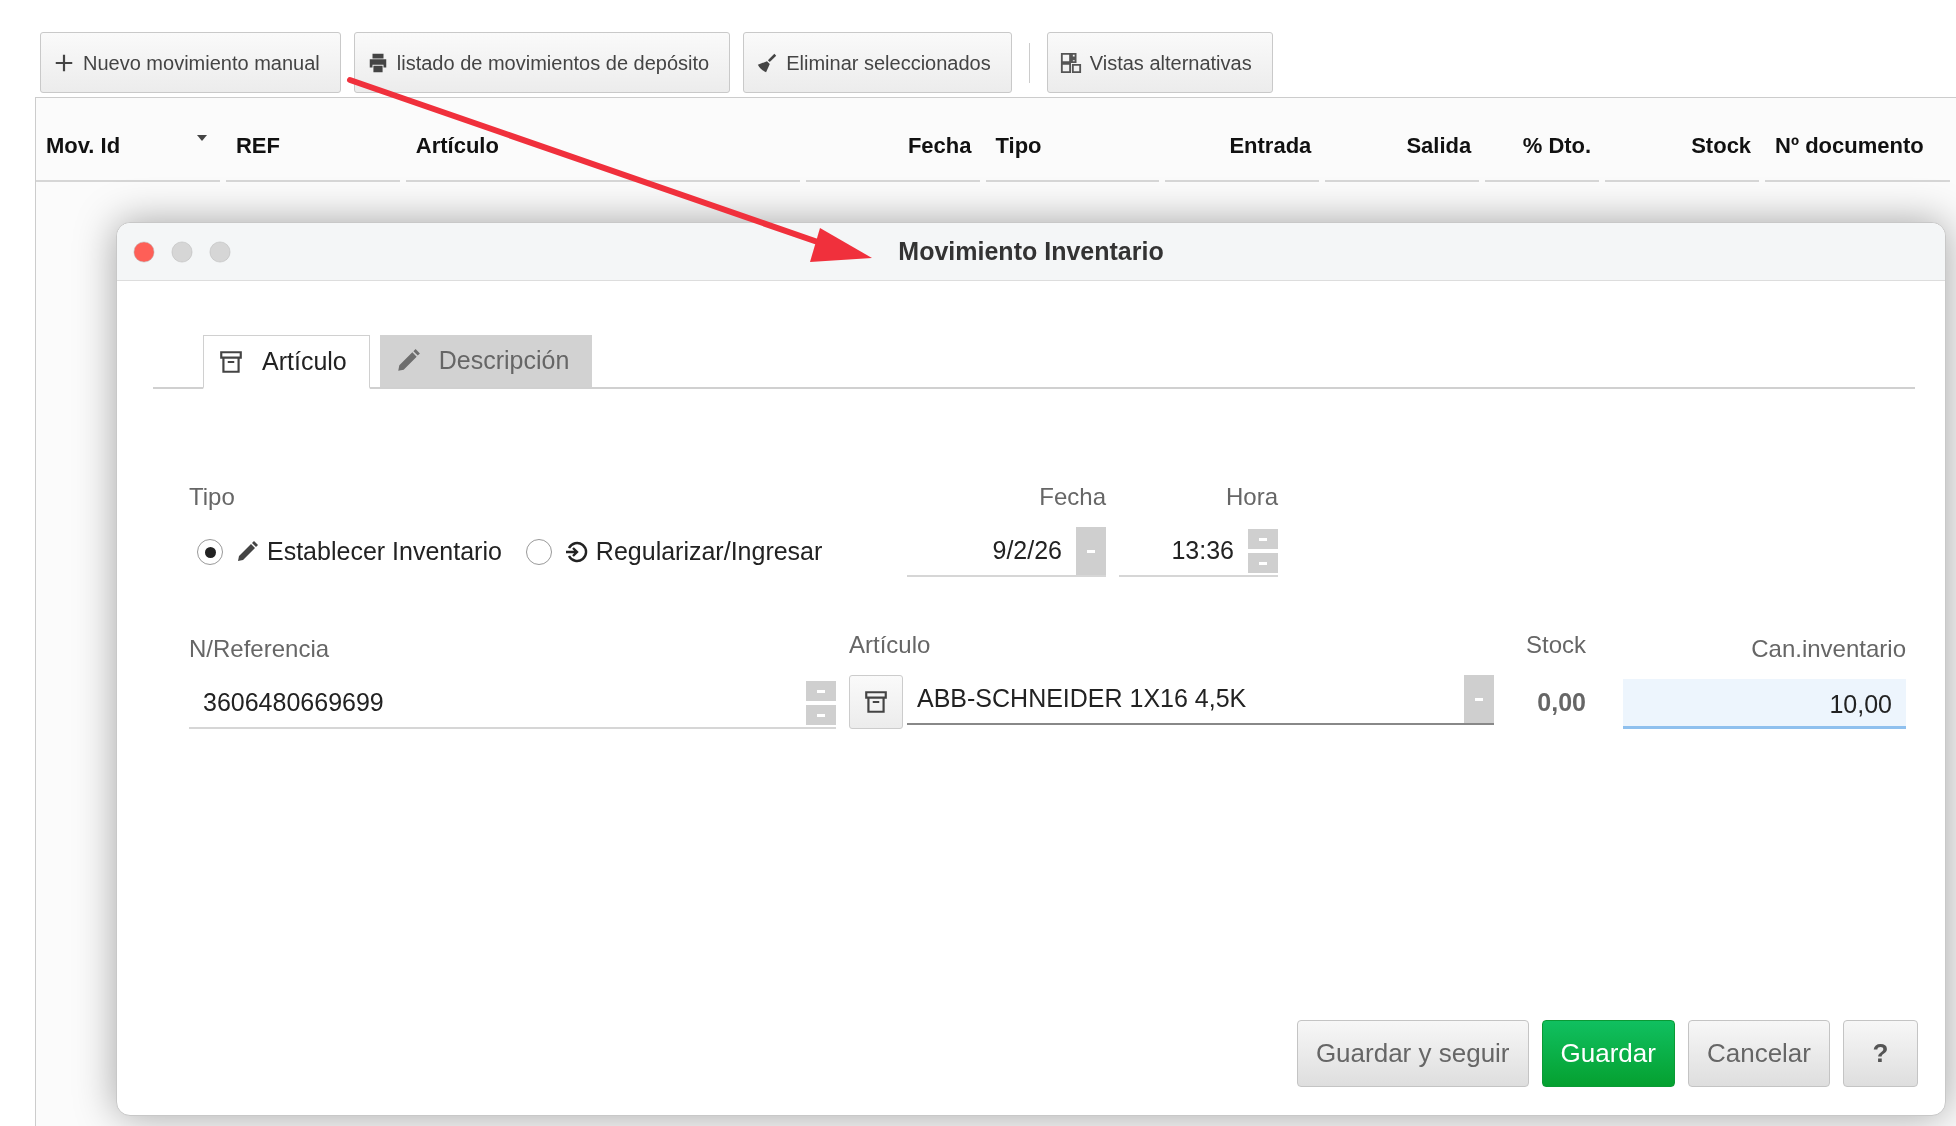 Image resolution: width=1956 pixels, height=1126 pixels. I want to click on toolbar-button: Nuevo movimiento manual, so click(190, 62).